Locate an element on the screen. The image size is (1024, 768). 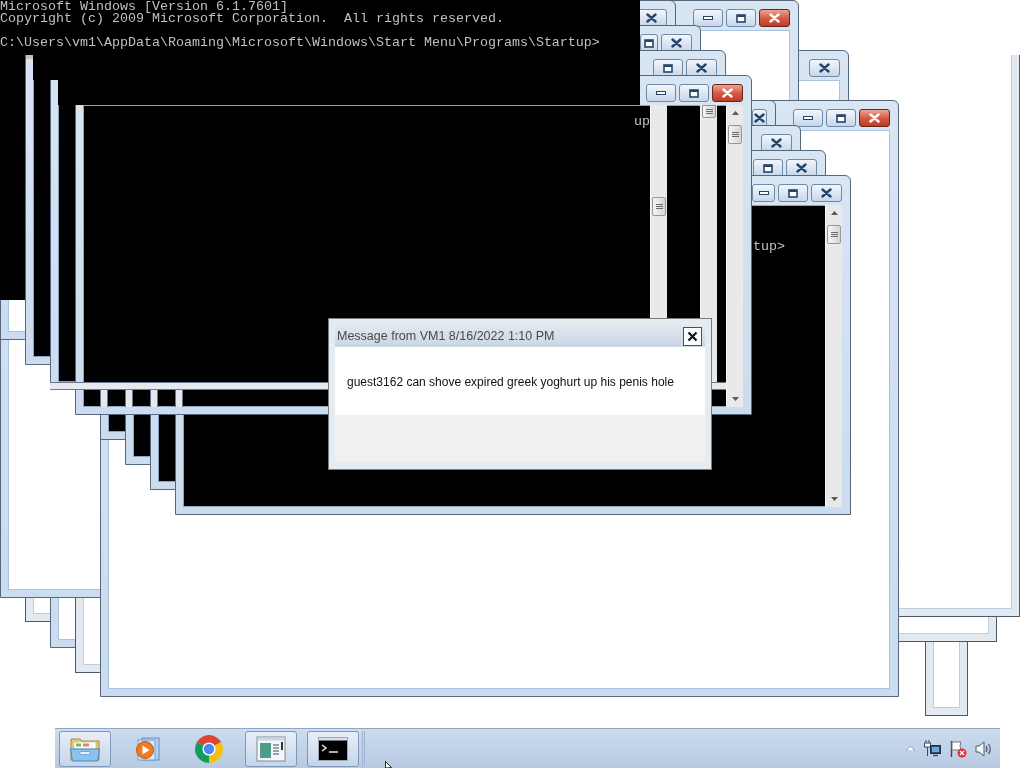
dialog-title: Message from VM1 8/16/2022 1:10 PM is located at coordinates (446, 336).